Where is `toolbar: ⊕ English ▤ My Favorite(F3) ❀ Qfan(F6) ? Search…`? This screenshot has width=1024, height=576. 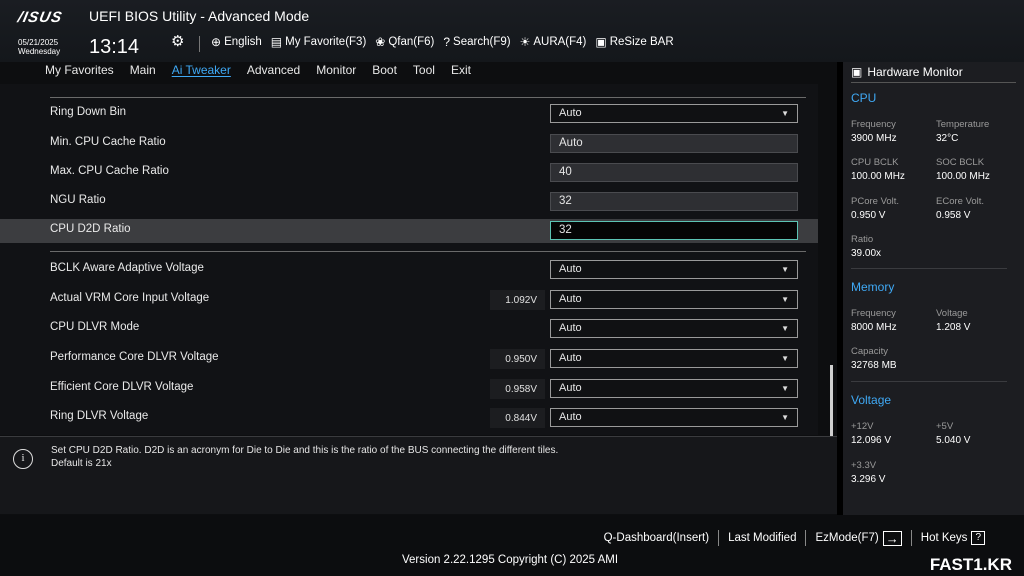 toolbar: ⊕ English ▤ My Favorite(F3) ❀ Qfan(F6) ? Search… is located at coordinates (442, 42).